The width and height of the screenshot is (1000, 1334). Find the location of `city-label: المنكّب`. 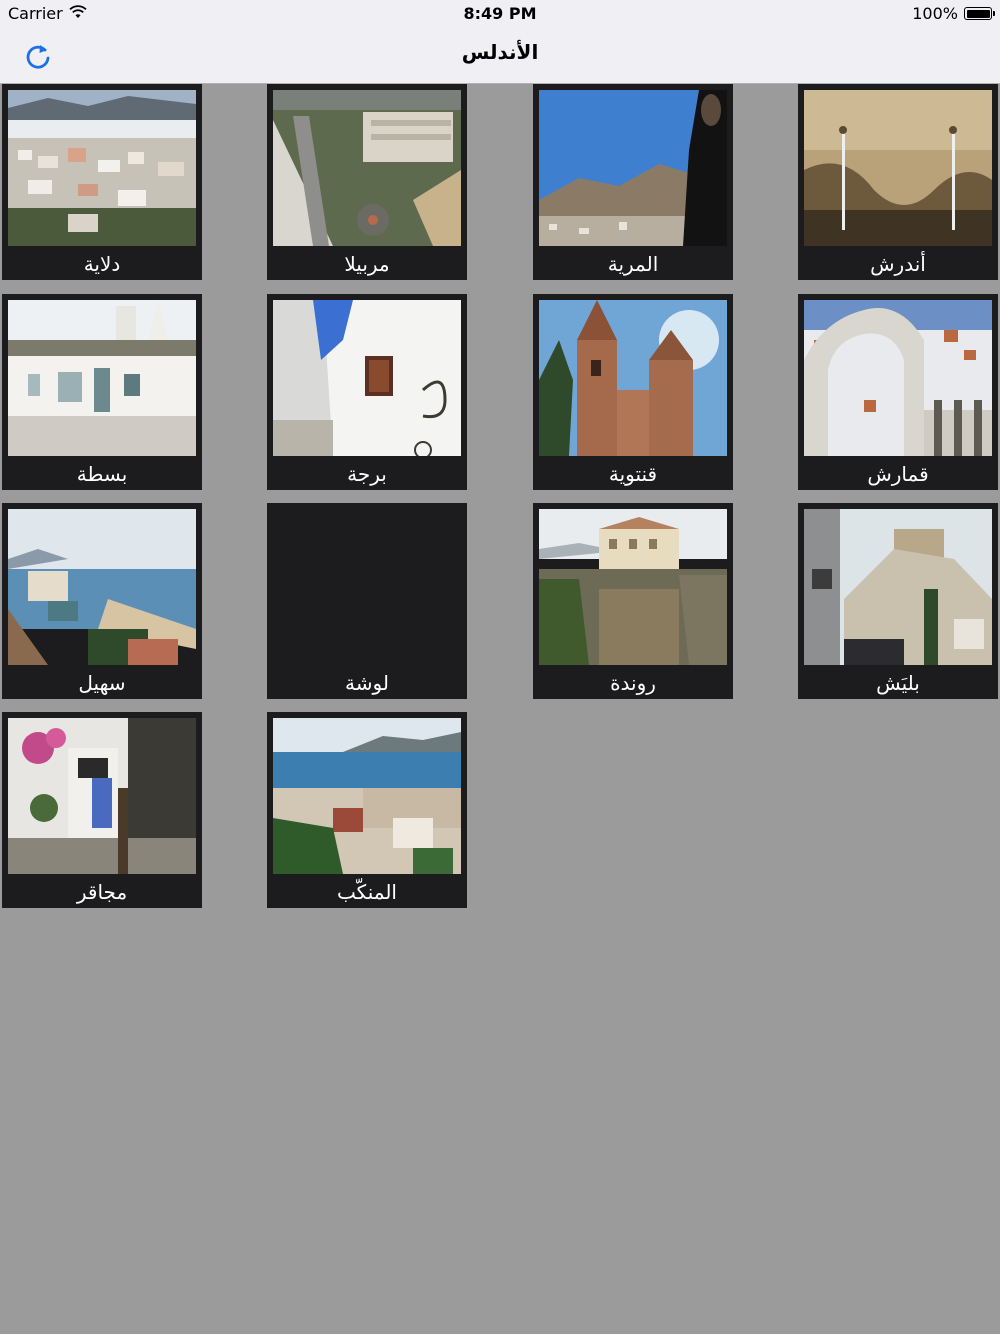

city-label: المنكّب is located at coordinates (367, 892).